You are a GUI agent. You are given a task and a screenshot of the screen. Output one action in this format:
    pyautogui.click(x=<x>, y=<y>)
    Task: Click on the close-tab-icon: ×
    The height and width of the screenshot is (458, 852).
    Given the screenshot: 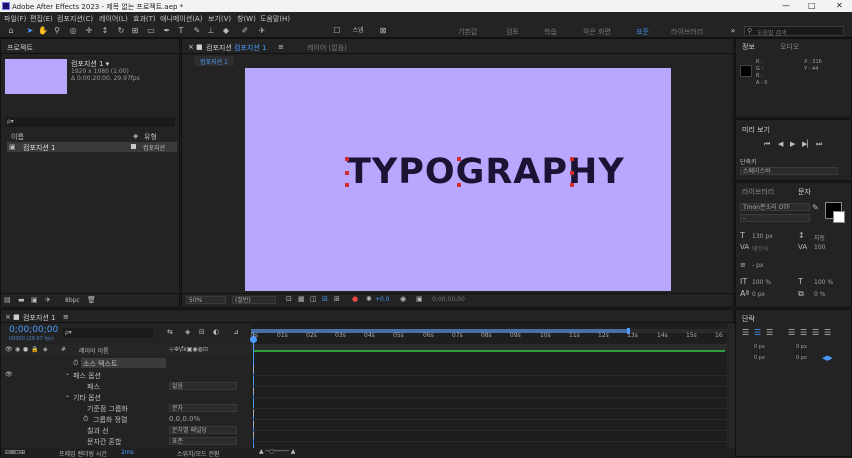 What is the action you would take?
    pyautogui.click(x=191, y=47)
    